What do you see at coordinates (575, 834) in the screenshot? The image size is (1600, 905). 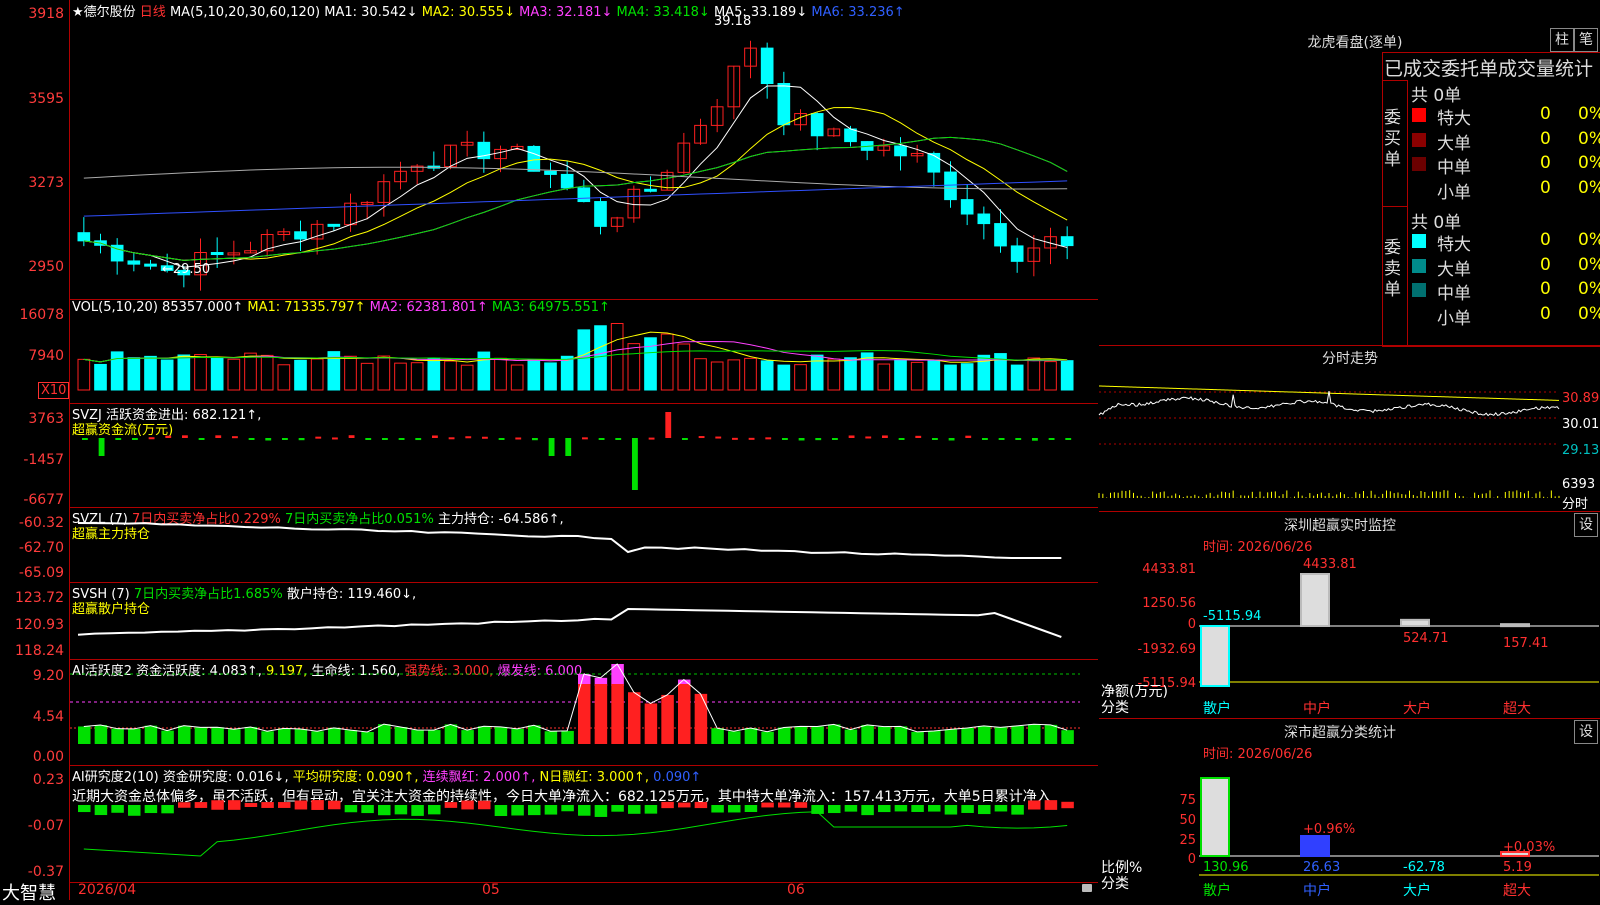 I see `research-line` at bounding box center [575, 834].